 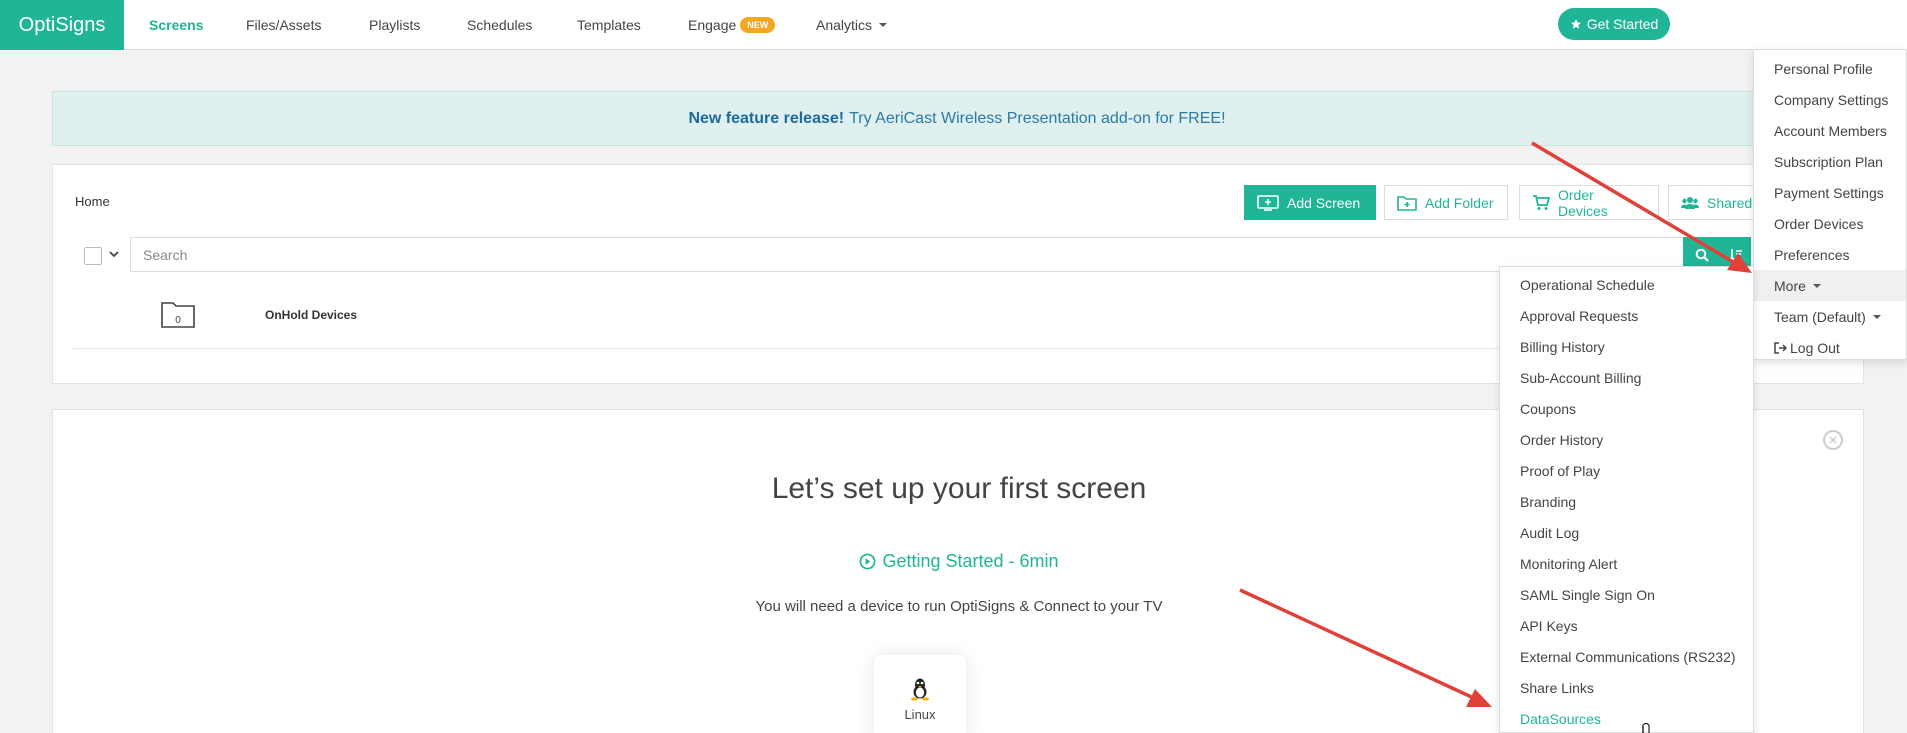 What do you see at coordinates (712, 25) in the screenshot?
I see `nav-engage-label: Engage` at bounding box center [712, 25].